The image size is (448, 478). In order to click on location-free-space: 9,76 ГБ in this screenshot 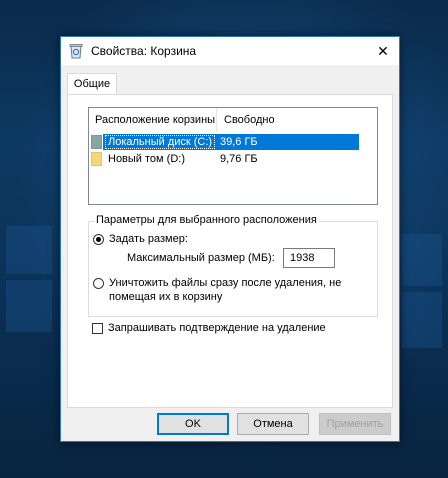, I will do `click(239, 159)`.